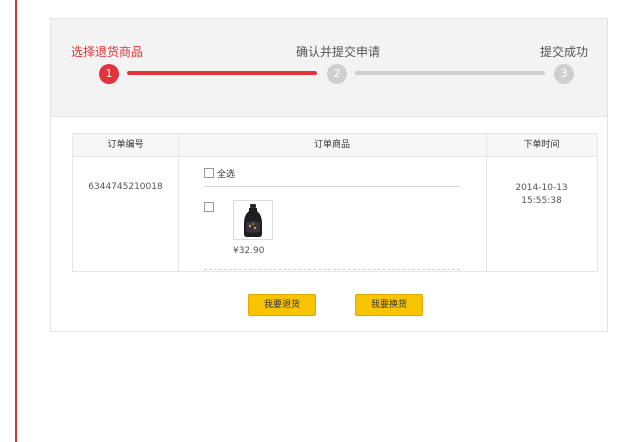 This screenshot has width=636, height=442. I want to click on left-border-rule, so click(16, 221).